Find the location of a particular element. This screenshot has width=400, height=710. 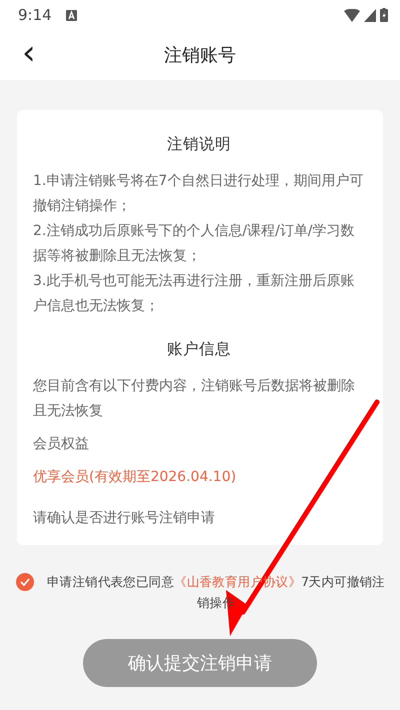

back-button: ‹ is located at coordinates (29, 53).